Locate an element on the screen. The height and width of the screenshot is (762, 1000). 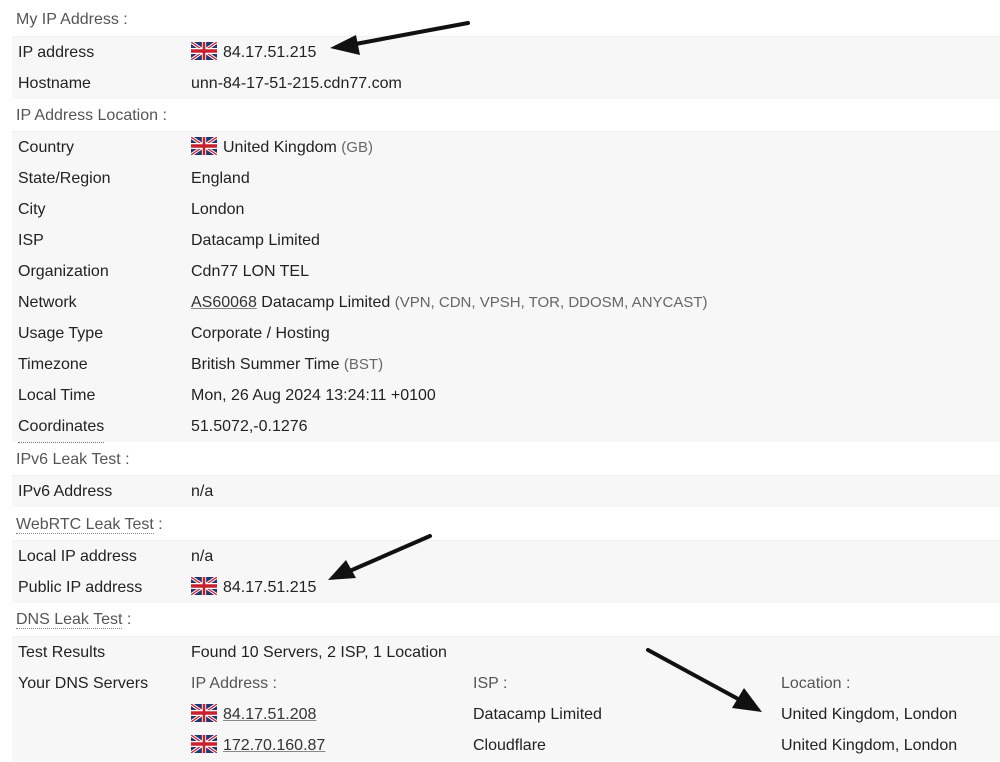
row-isp: ISP Datacamp Limited is located at coordinates (506, 240).